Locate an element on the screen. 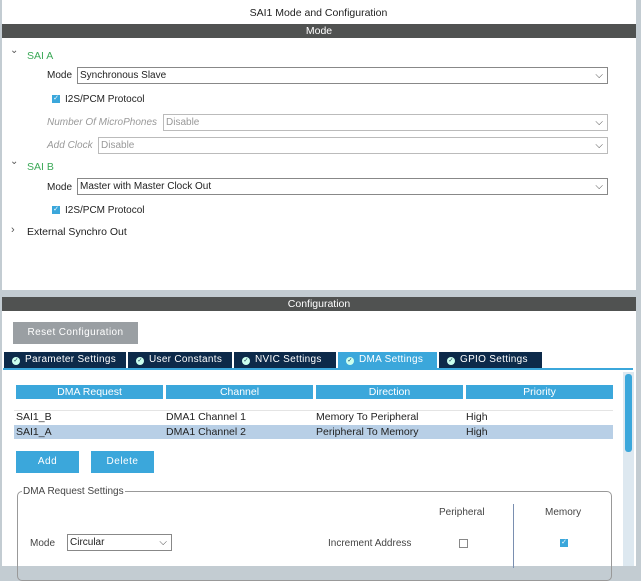  sai-b-i2s-checkbox: ✓ is located at coordinates (56, 210).